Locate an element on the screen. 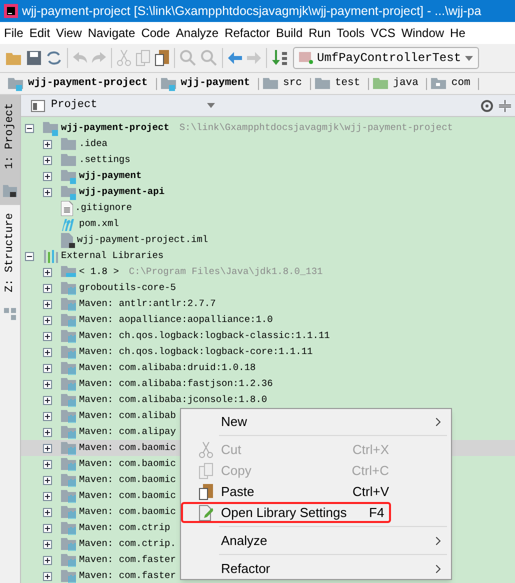 This screenshot has width=515, height=583. breadcrumb-item: wjj-payment is located at coordinates (205, 84).